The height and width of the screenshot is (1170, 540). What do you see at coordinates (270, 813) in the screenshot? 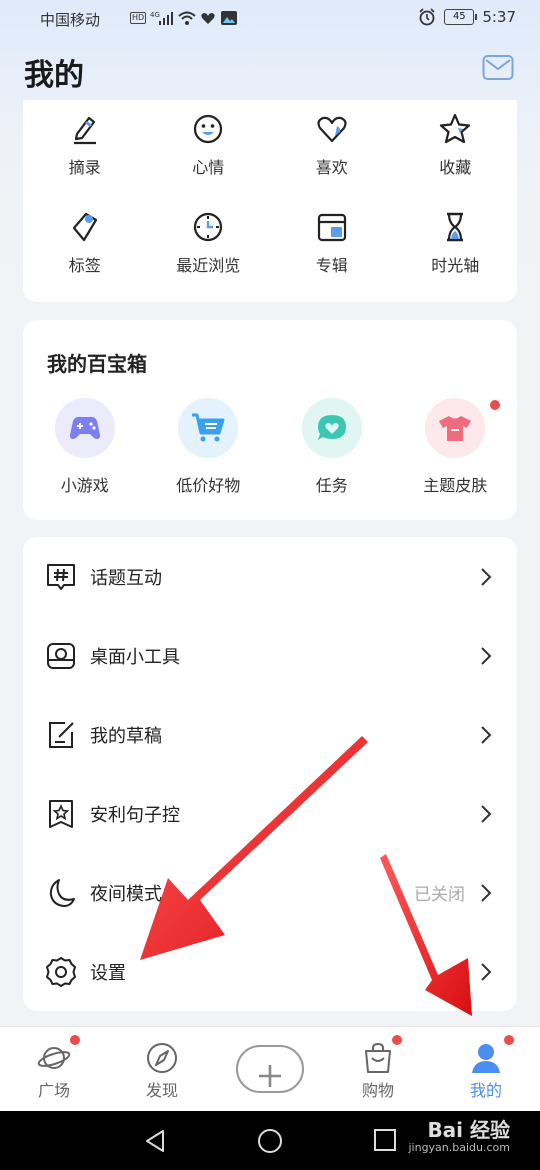
I see `menu-item-recommend: 安利句子控` at bounding box center [270, 813].